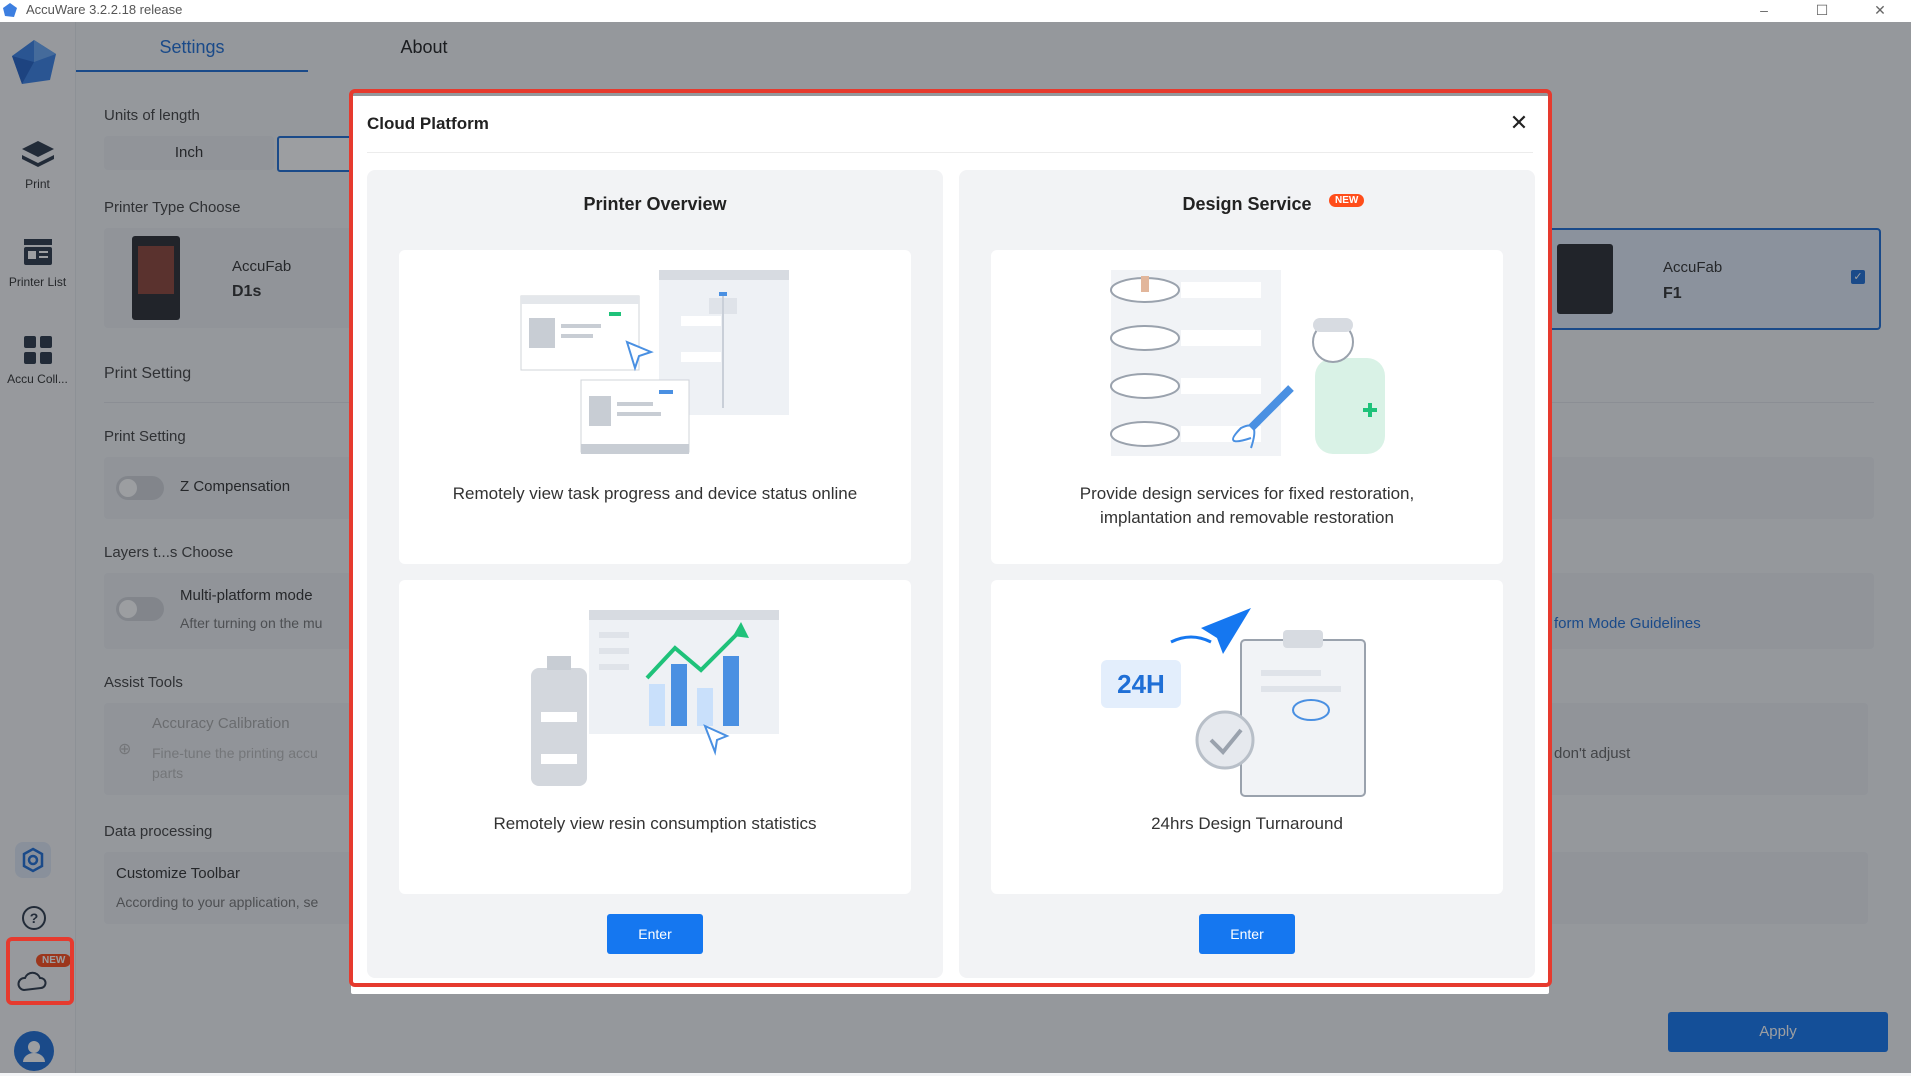 Image resolution: width=1911 pixels, height=1076 pixels. I want to click on close-window-button: ✕, so click(1880, 11).